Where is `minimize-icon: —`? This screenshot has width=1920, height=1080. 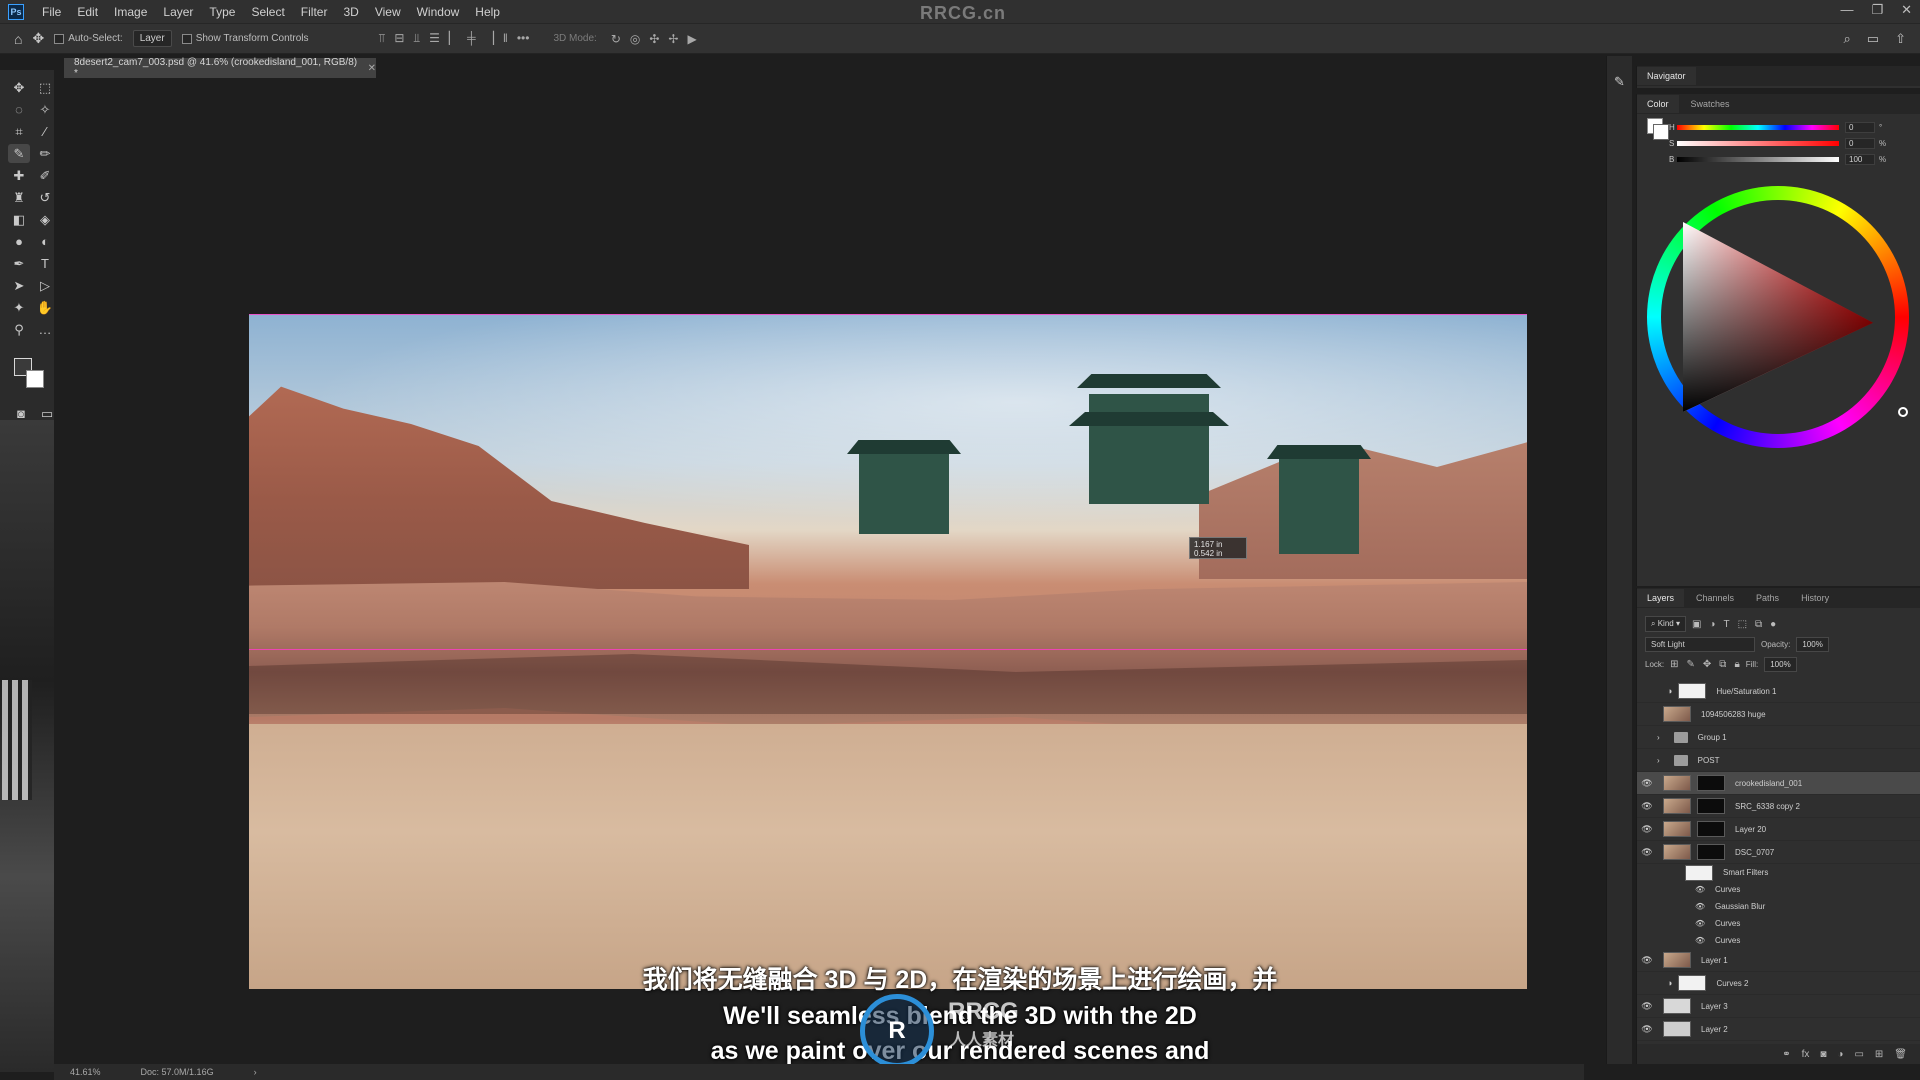
minimize-icon: — is located at coordinates (1846, 10).